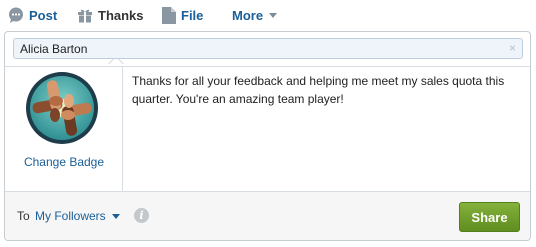  Describe the element at coordinates (192, 15) in the screenshot. I see `tab-file-label: File` at that location.